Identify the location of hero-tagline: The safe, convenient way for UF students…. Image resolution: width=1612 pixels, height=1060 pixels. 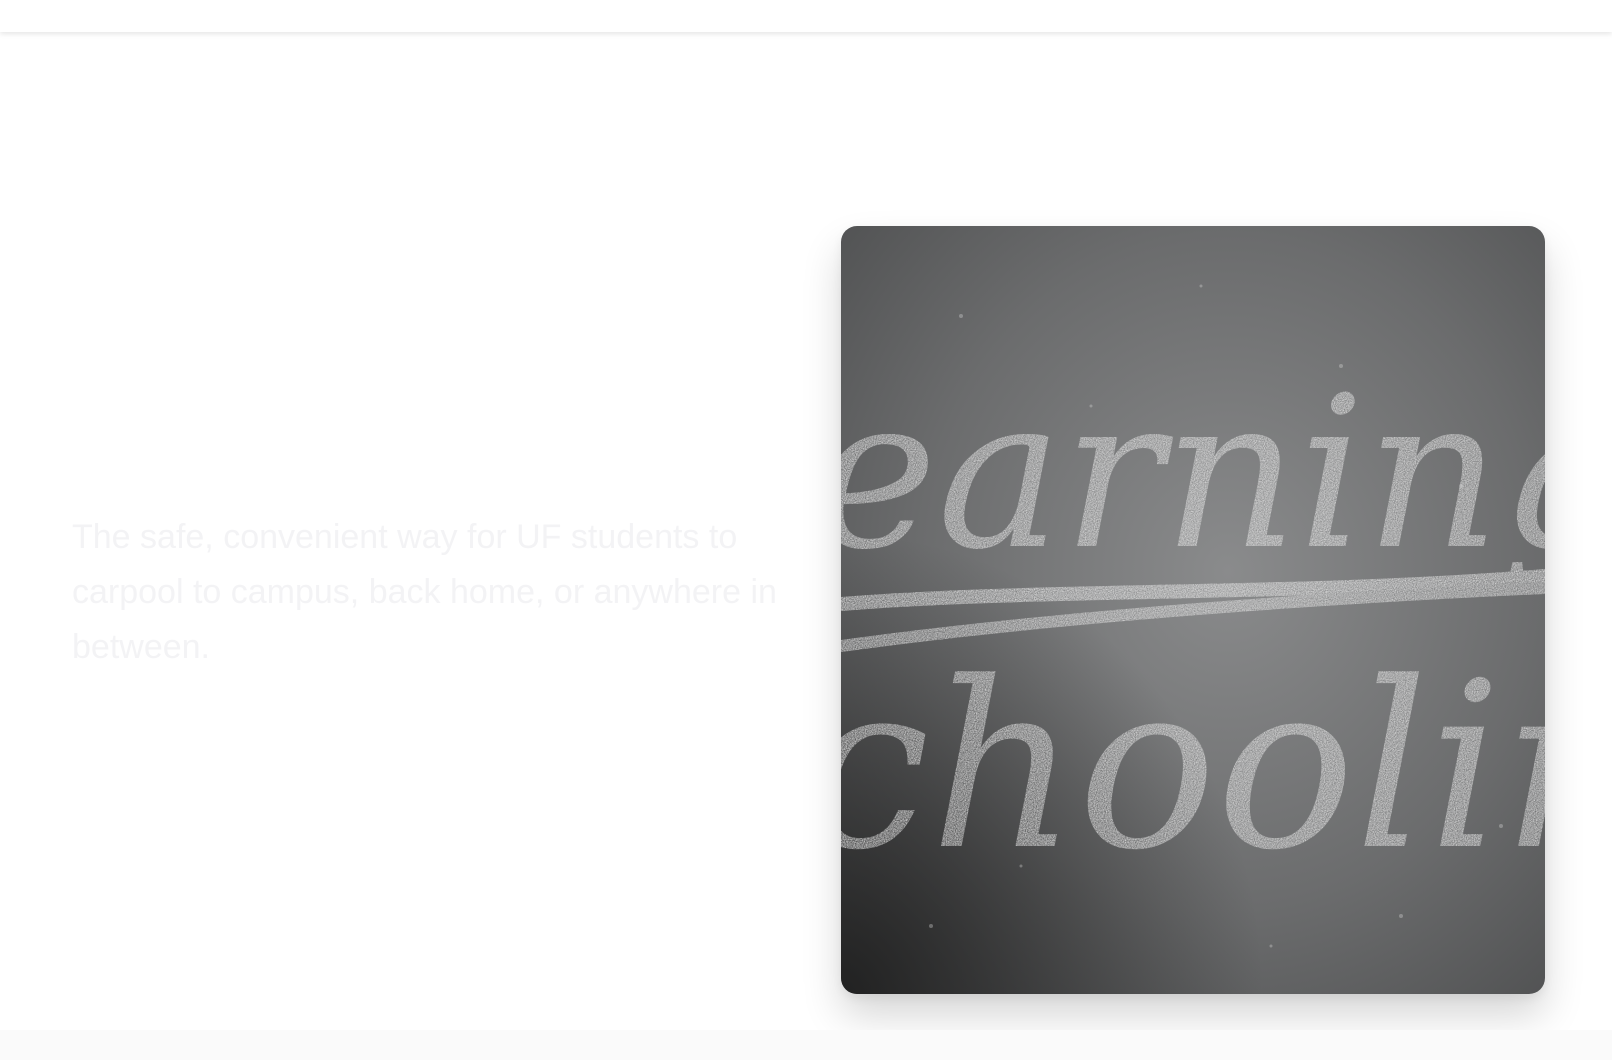
(424, 592).